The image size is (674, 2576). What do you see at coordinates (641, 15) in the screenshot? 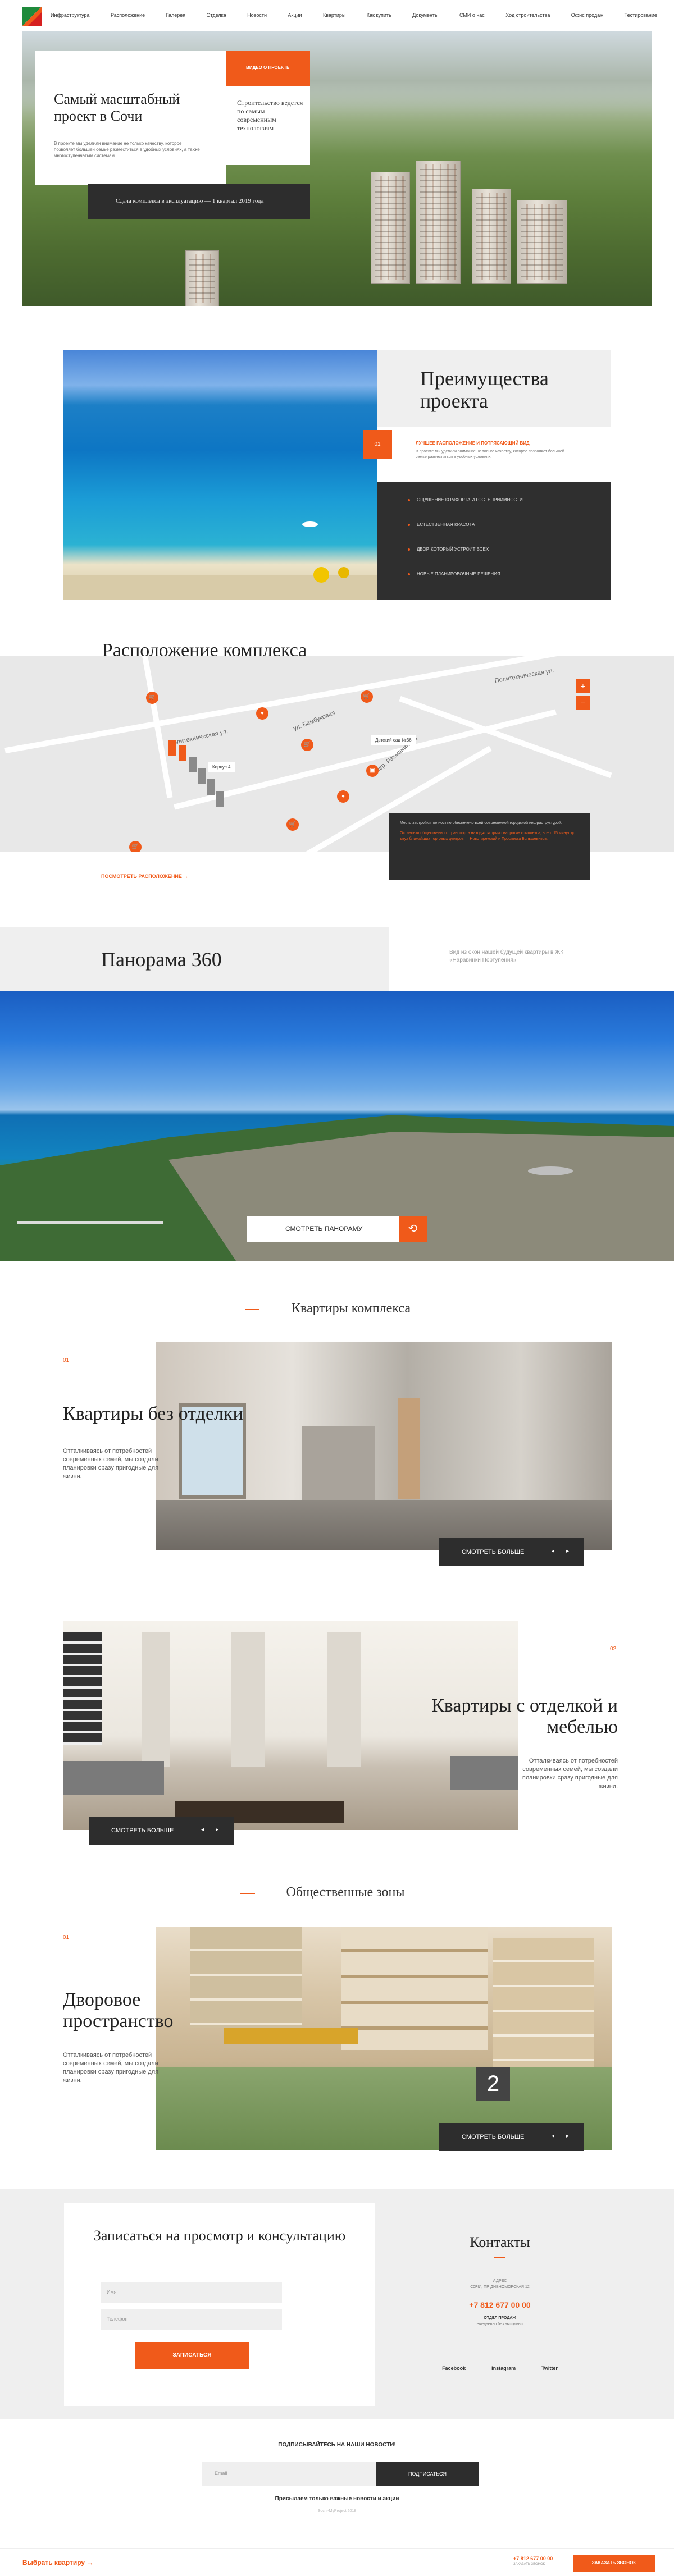
I see `nav-item: Тестирование` at bounding box center [641, 15].